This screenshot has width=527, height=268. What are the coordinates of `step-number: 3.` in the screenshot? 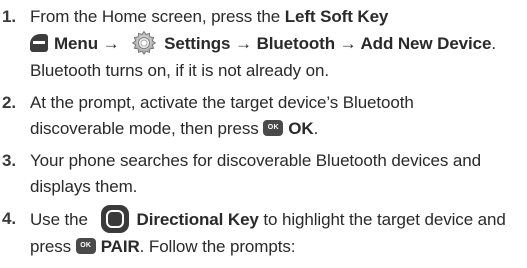 It's located at (9, 160).